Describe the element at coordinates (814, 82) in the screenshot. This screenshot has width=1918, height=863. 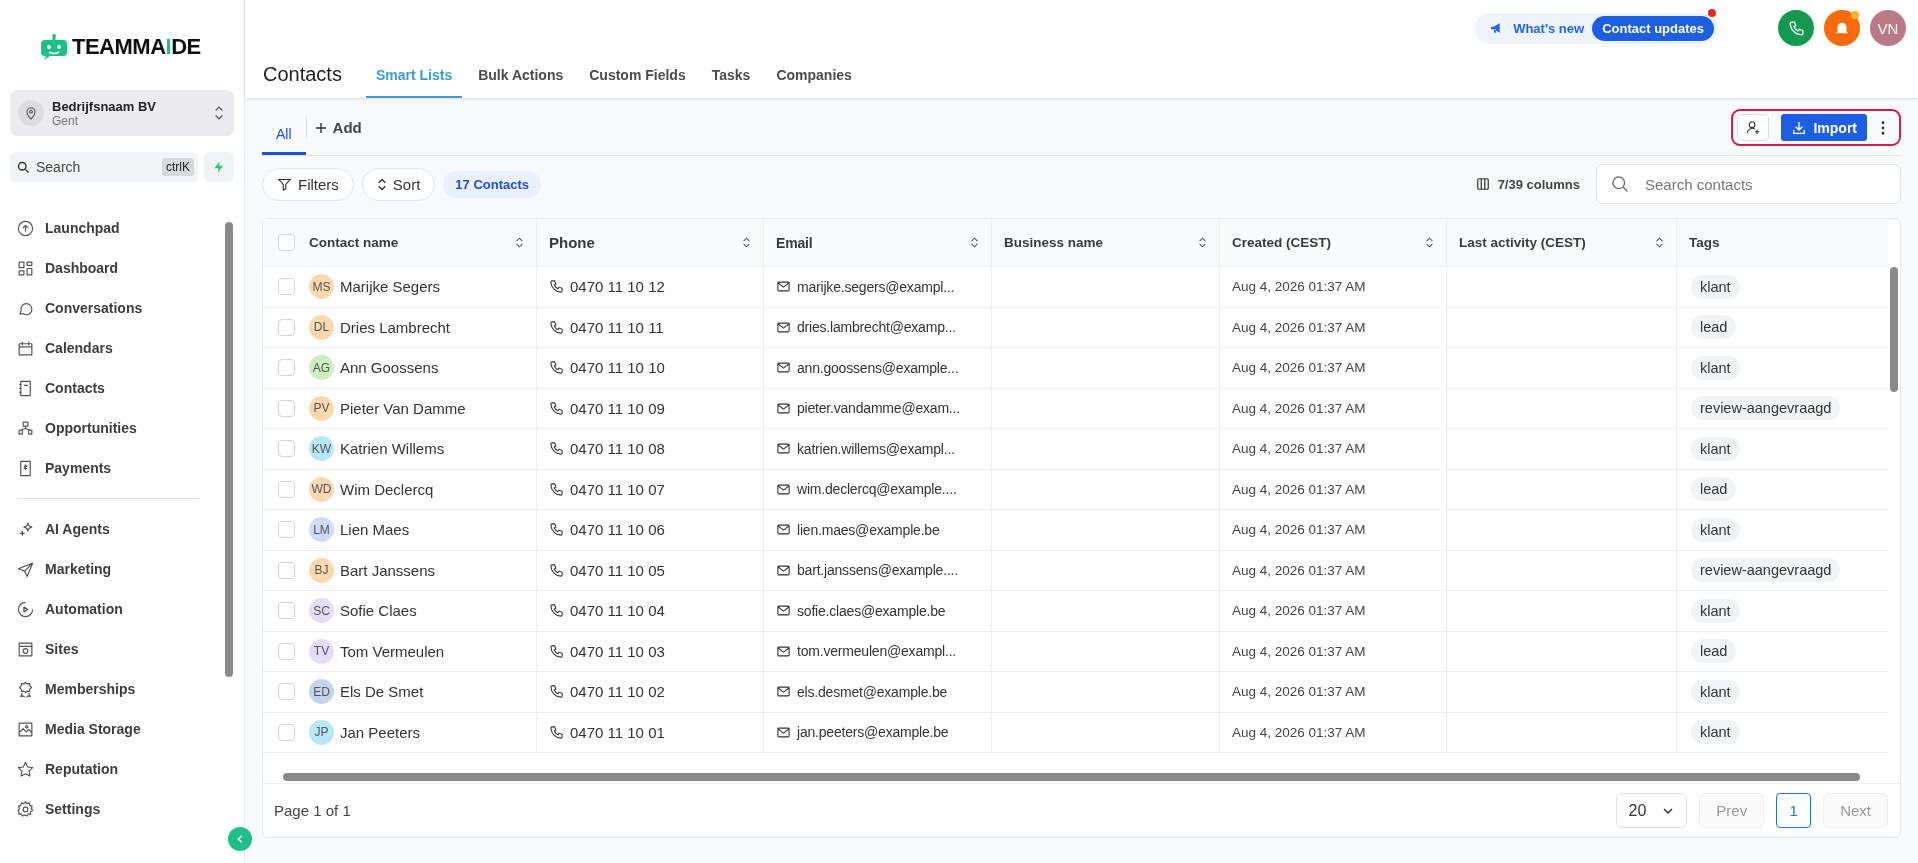
I see `tab: Companies` at that location.